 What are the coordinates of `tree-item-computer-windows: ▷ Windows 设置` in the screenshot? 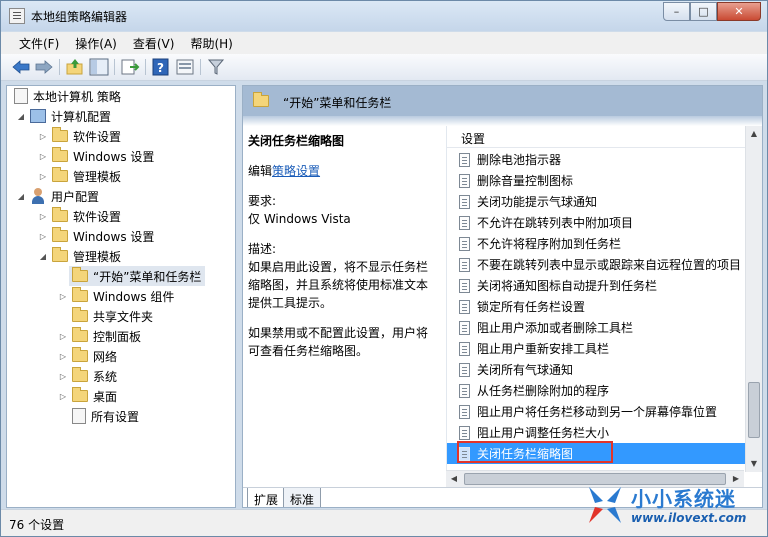 It's located at (95, 156).